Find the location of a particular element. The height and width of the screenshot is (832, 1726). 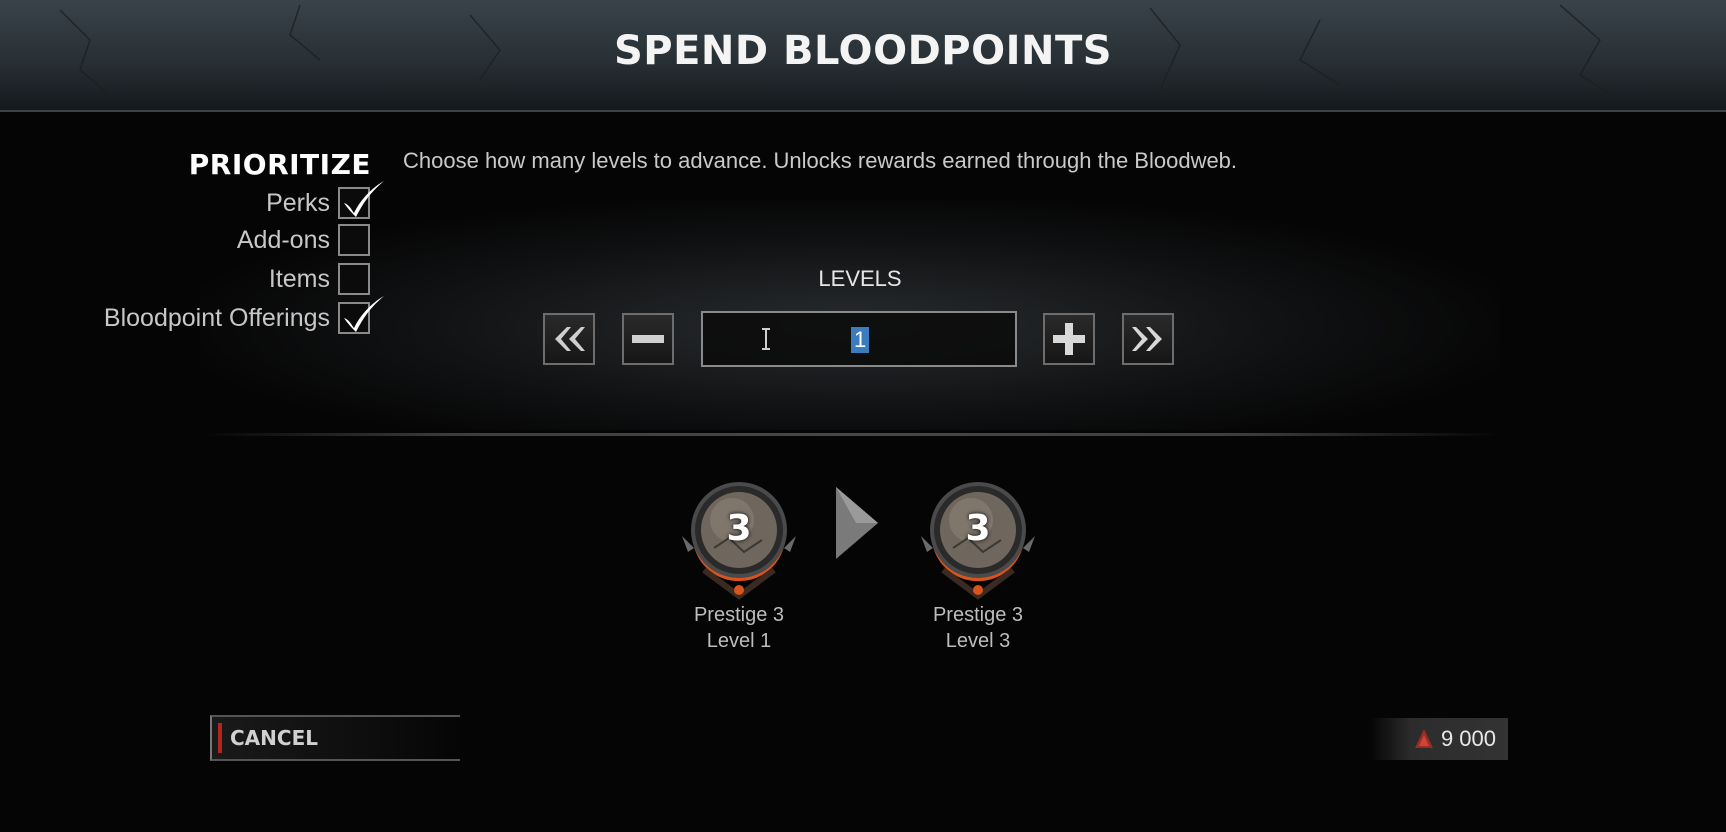

minus-icon is located at coordinates (648, 339).